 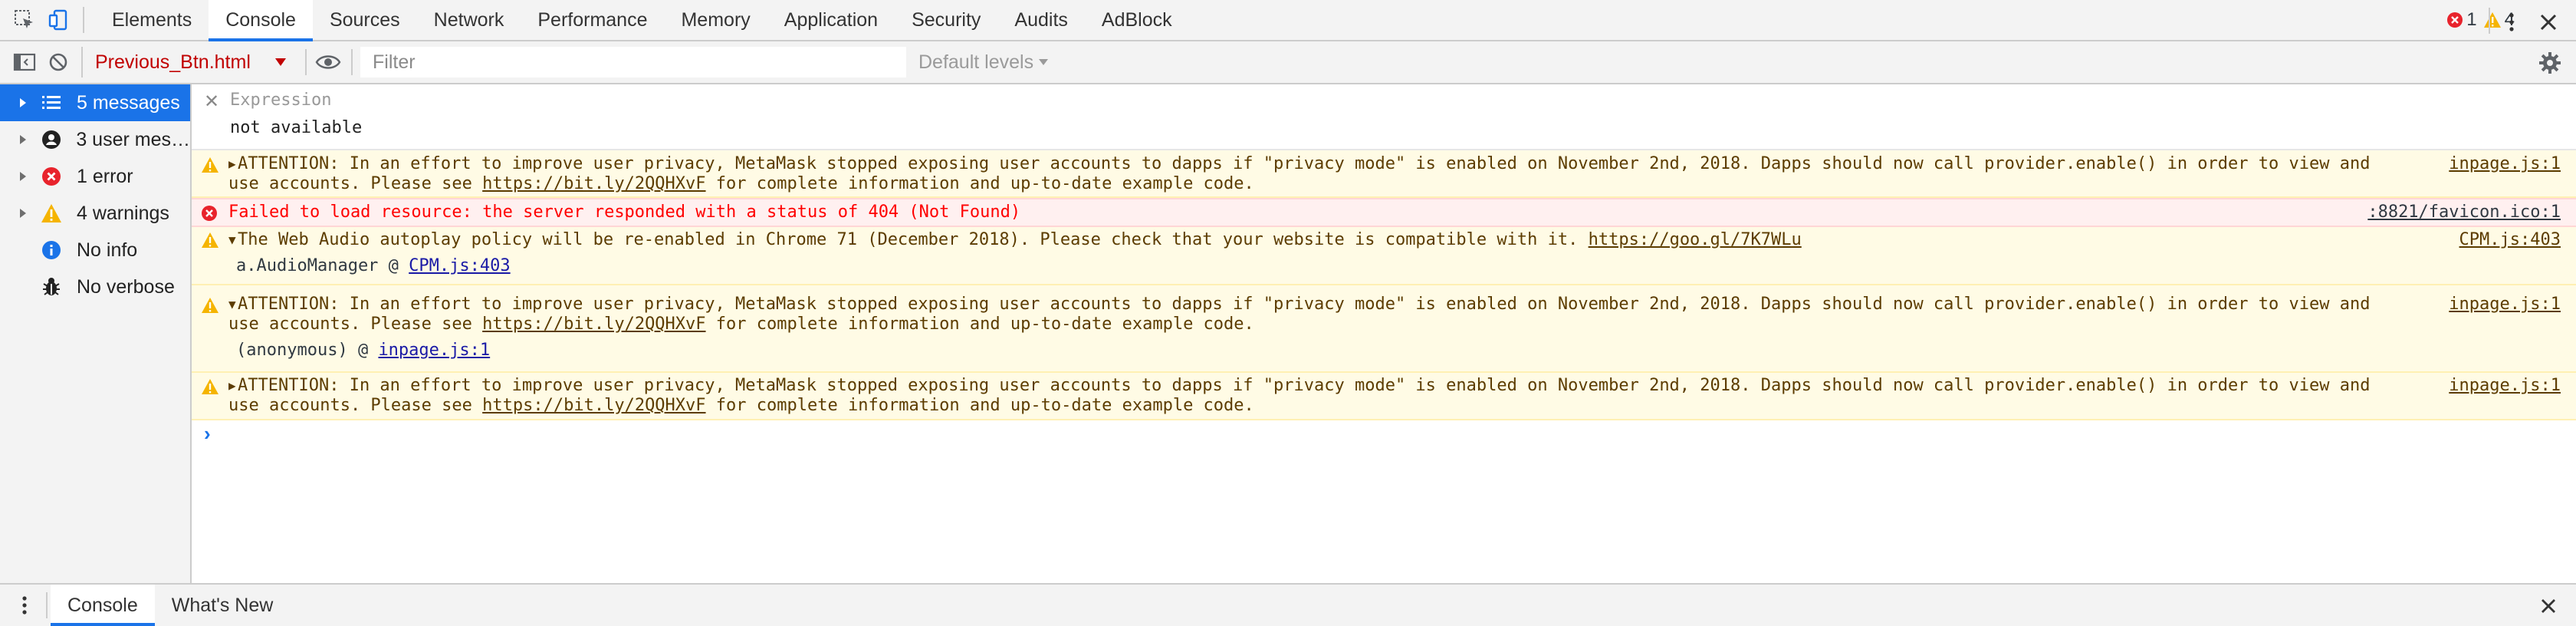 I want to click on sidebar-item-info: No info, so click(x=95, y=251).